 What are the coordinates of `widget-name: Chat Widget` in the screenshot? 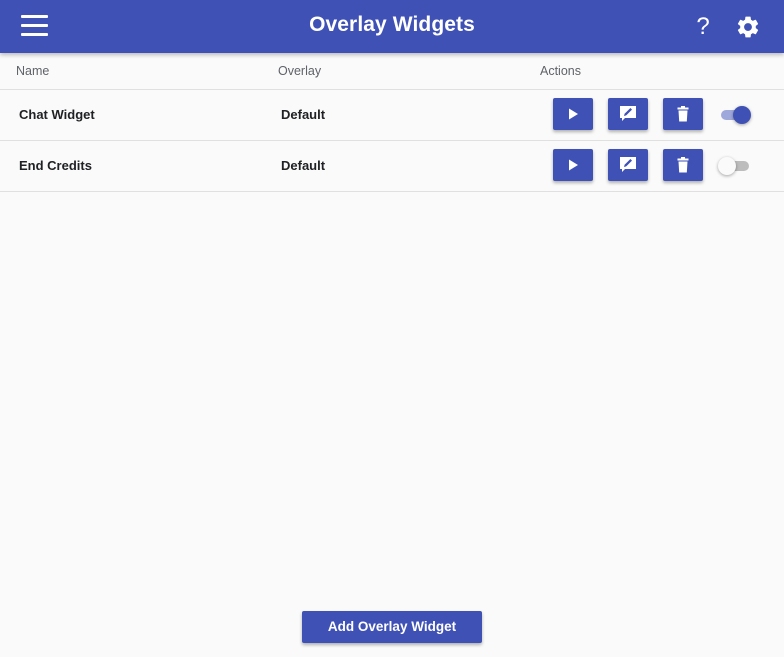 It's located at (57, 114).